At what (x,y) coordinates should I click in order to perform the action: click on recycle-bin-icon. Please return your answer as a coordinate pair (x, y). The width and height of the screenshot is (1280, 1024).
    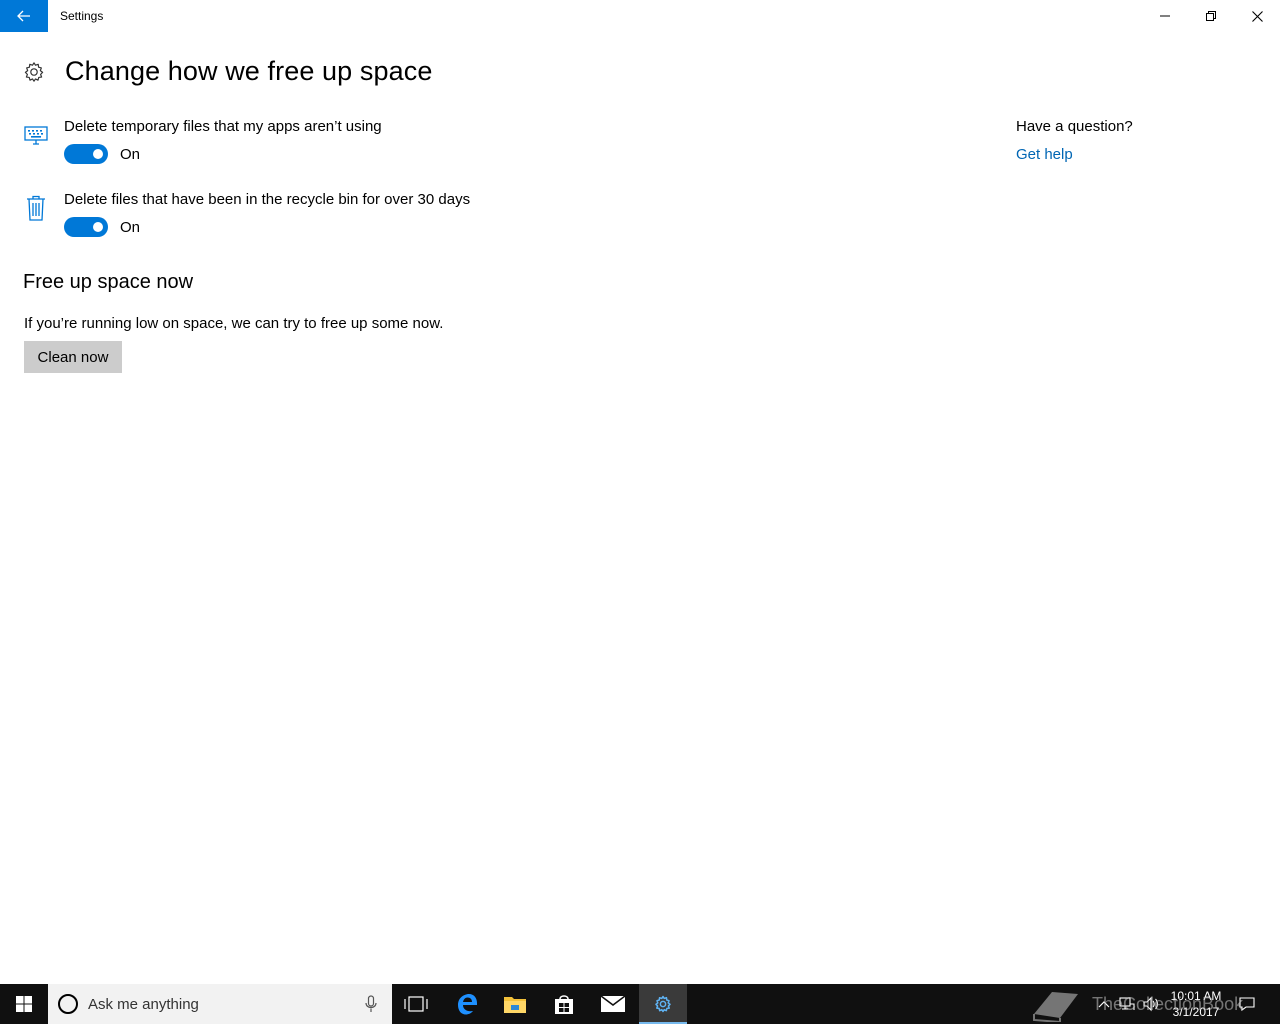
    Looking at the image, I should click on (36, 208).